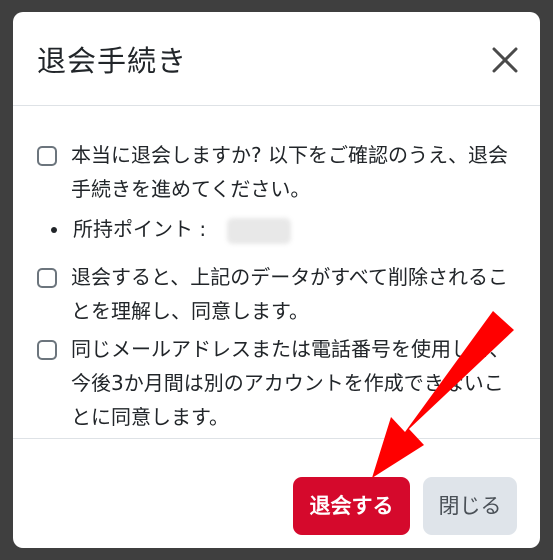 Image resolution: width=553 pixels, height=560 pixels. I want to click on bullet-icon, so click(54, 230).